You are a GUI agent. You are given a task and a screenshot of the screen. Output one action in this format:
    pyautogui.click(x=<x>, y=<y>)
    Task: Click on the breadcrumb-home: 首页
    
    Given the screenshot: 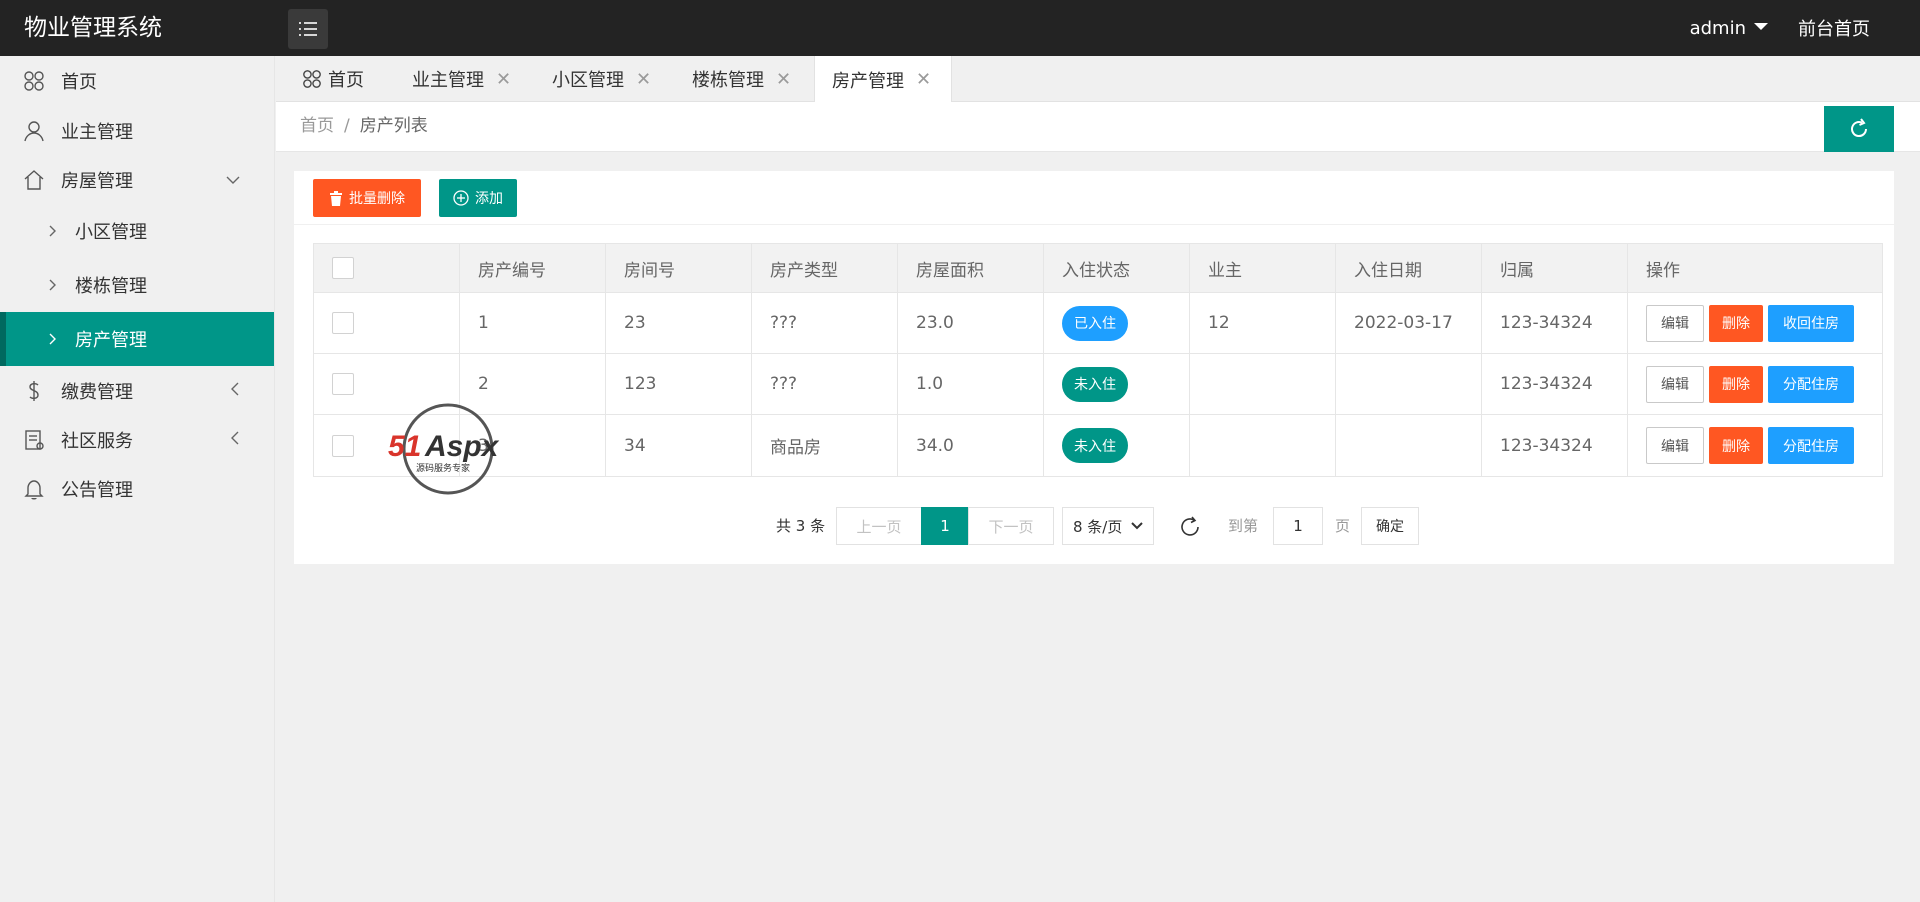 What is the action you would take?
    pyautogui.click(x=317, y=126)
    